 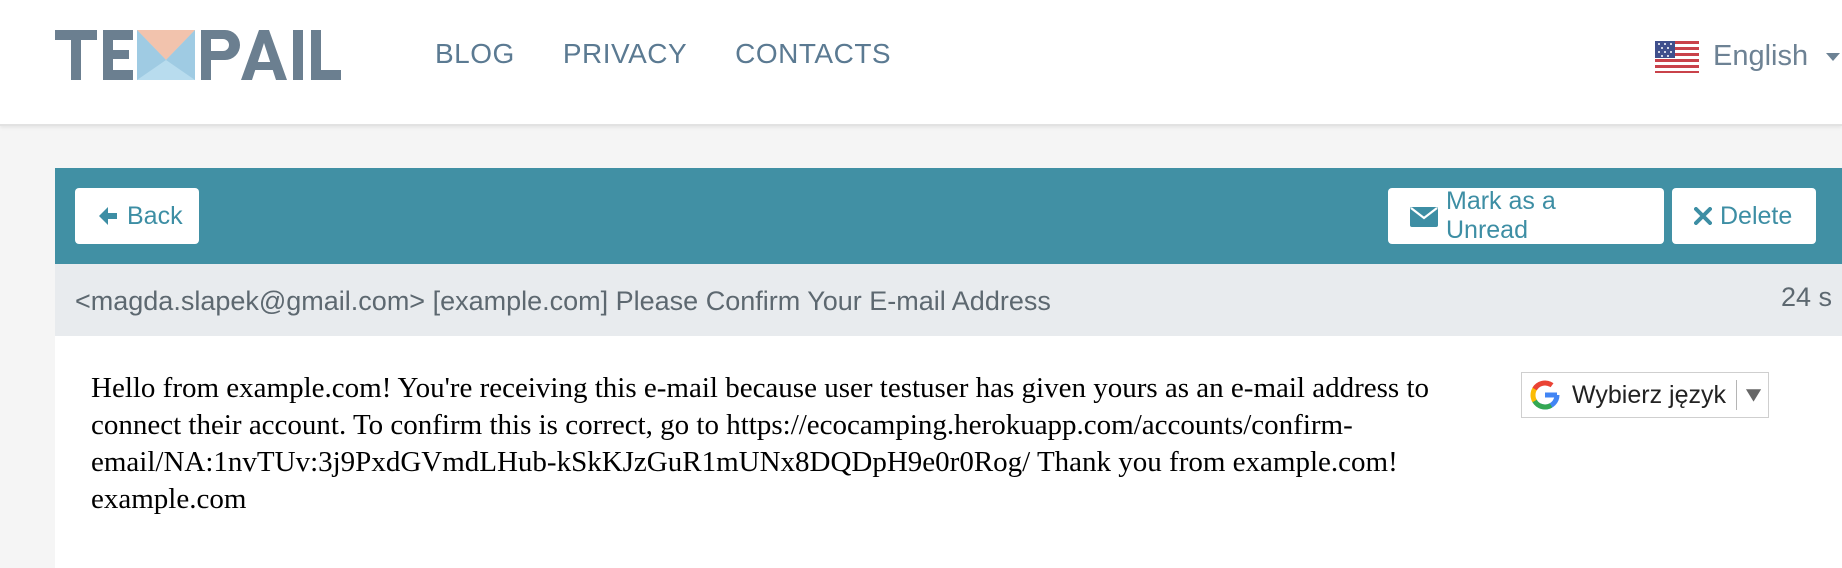 I want to click on language-selector: English, so click(x=1748, y=56).